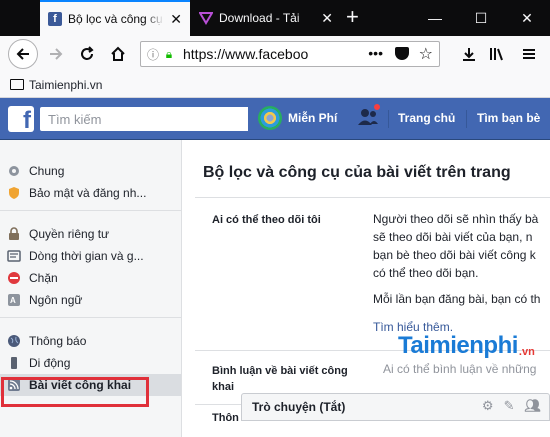 This screenshot has height=437, width=550. I want to click on chat-sidebar-bar: Trò chuyện (Tắt) ⚙ ✎ 👥︎, so click(395, 407).